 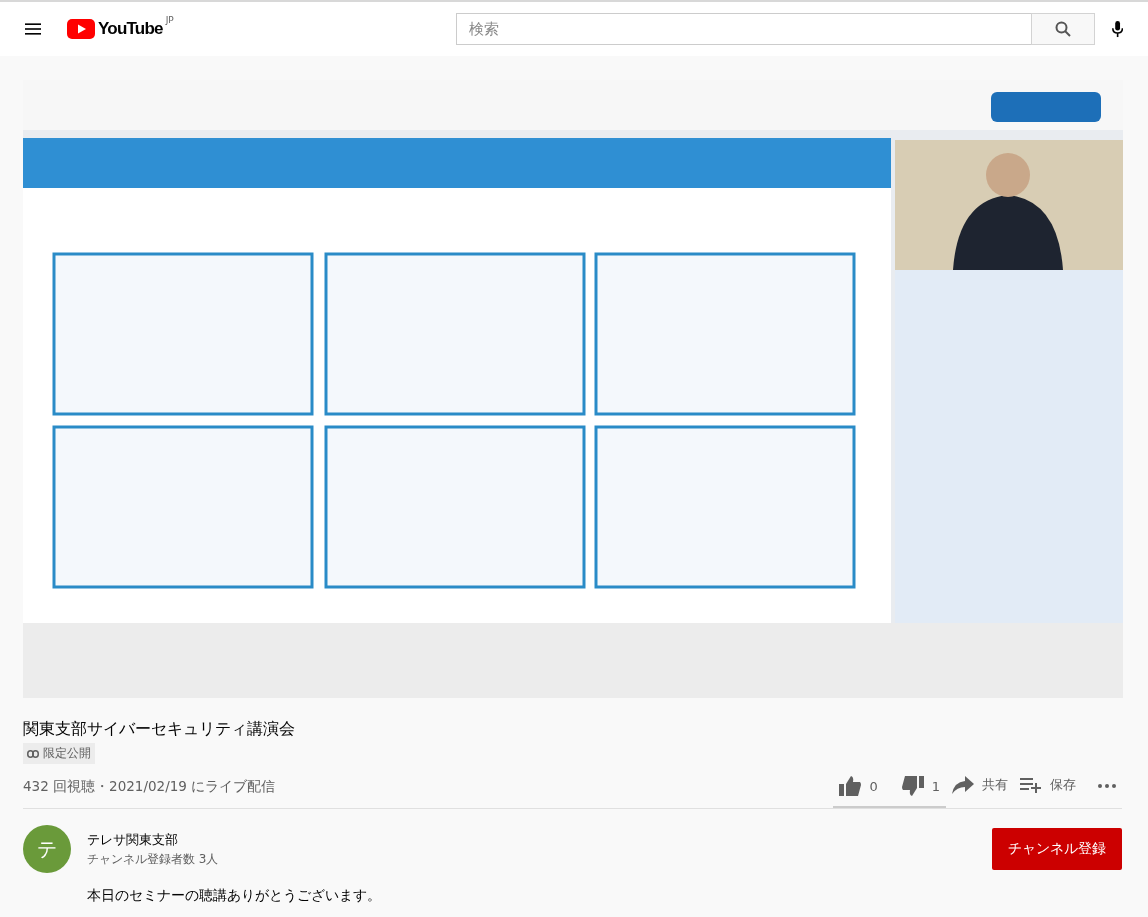 What do you see at coordinates (81, 29) in the screenshot?
I see `play-logo-icon` at bounding box center [81, 29].